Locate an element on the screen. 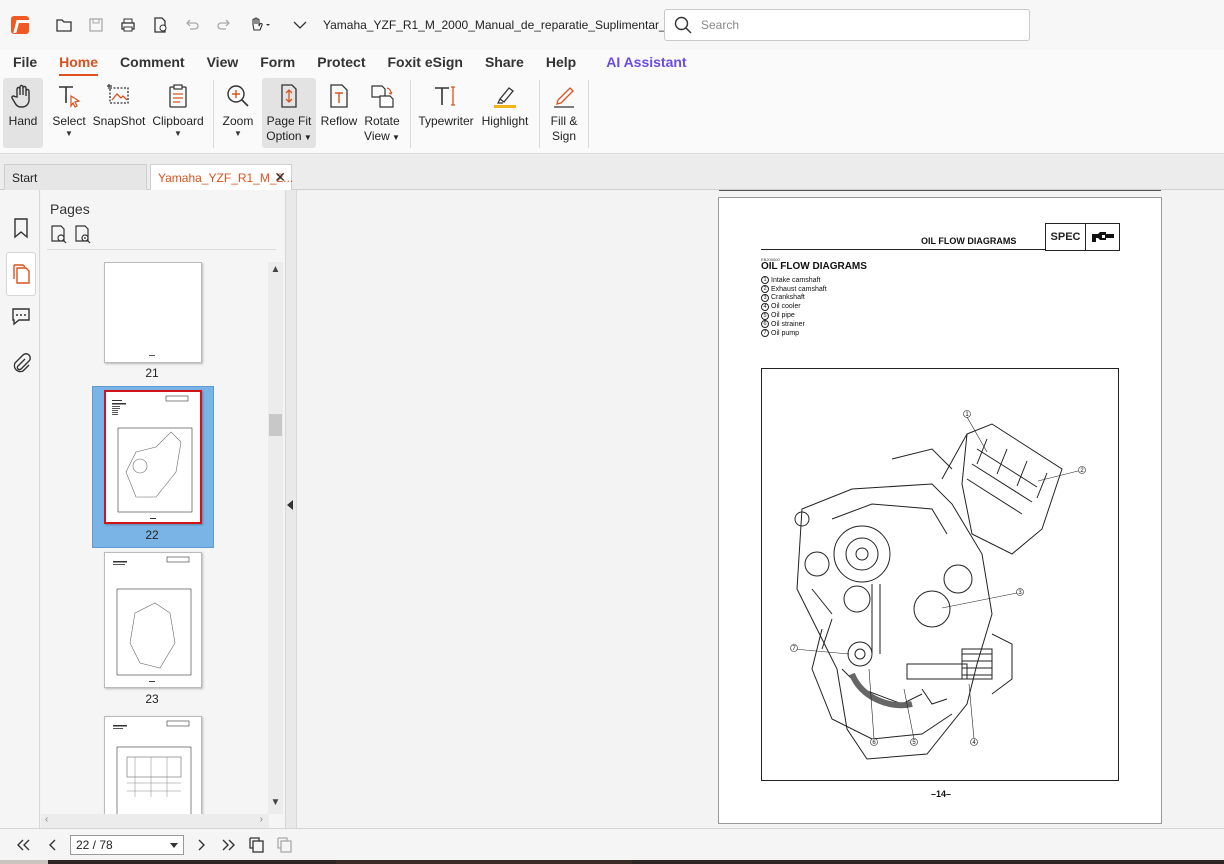  scroll-up-icon: ▲ is located at coordinates (275, 271).